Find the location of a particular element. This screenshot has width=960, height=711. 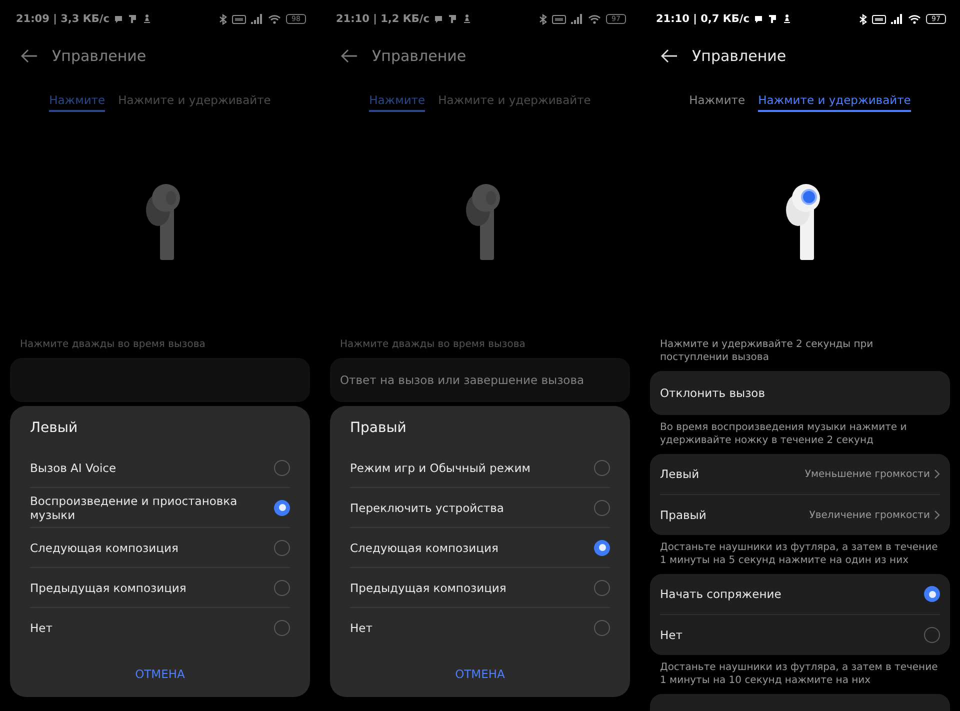

row-label: Начать сопряжение is located at coordinates (721, 594).